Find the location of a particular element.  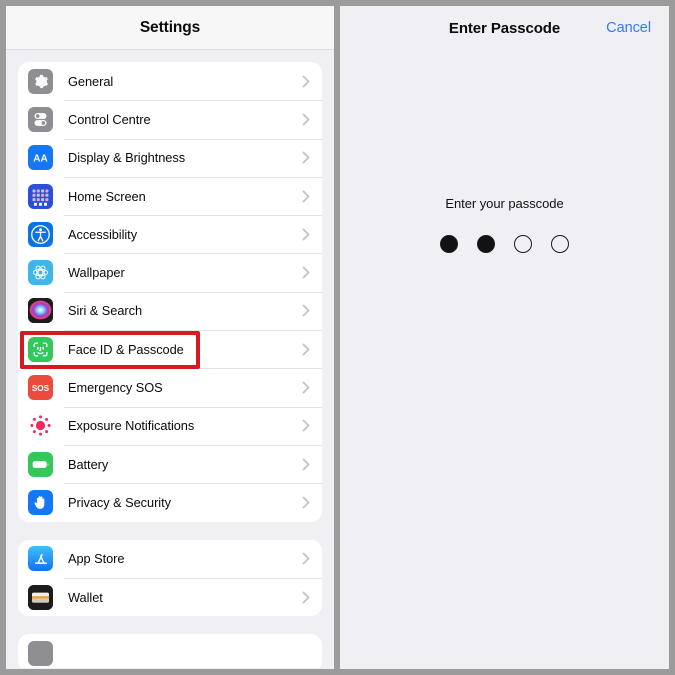

placeholder-app-icon is located at coordinates (40, 653).